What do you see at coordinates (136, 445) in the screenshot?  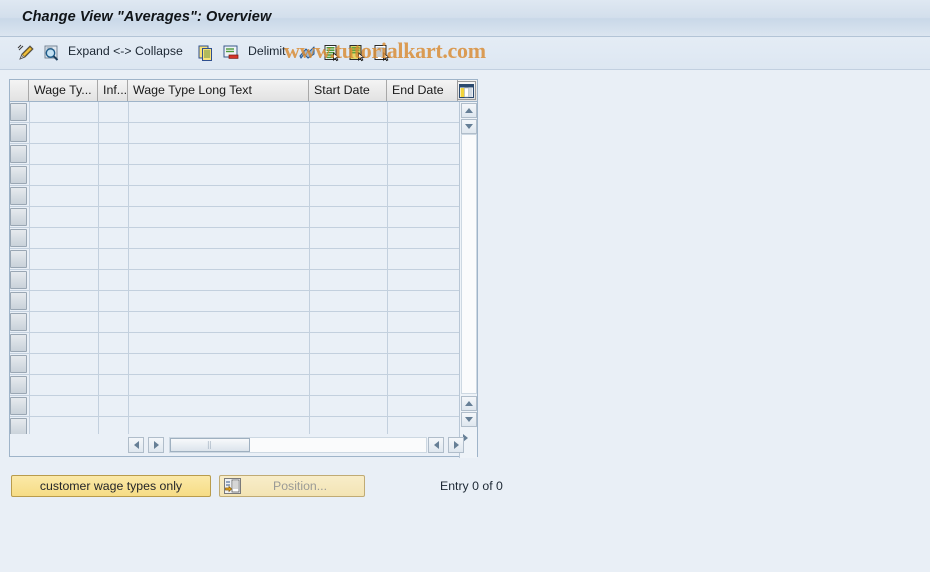 I see `scroll-left-button` at bounding box center [136, 445].